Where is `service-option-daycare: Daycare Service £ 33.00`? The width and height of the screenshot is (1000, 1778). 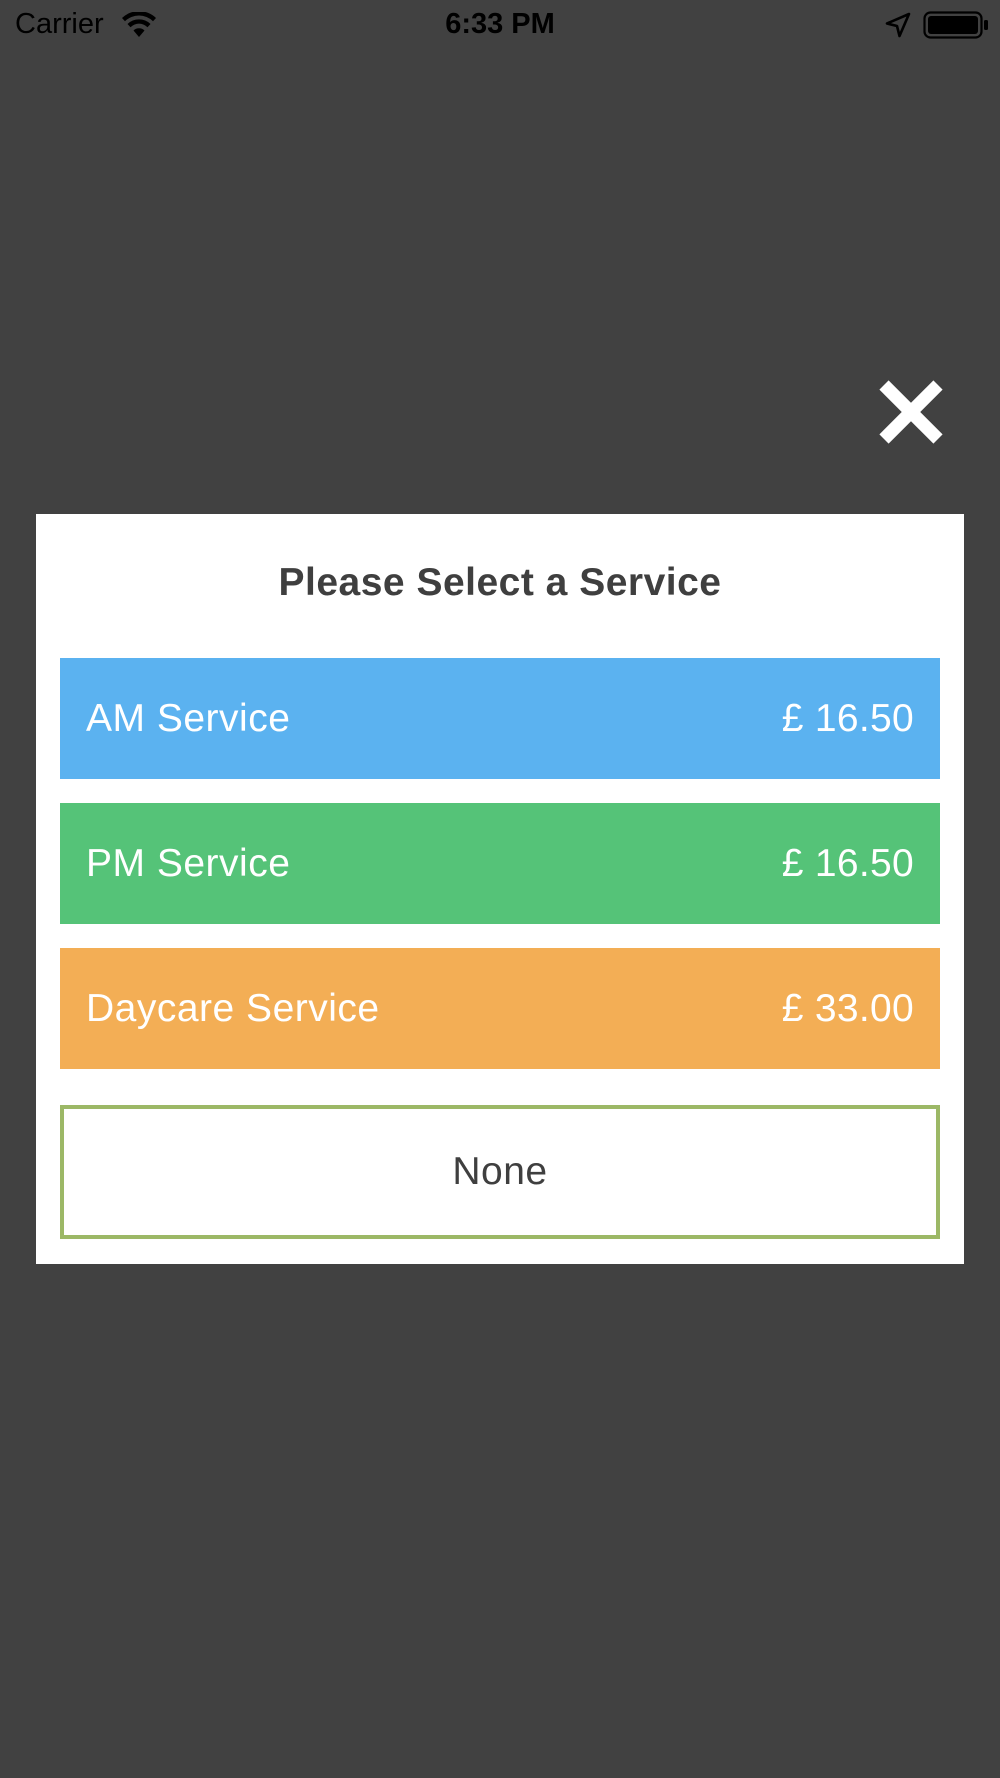 service-option-daycare: Daycare Service £ 33.00 is located at coordinates (500, 1008).